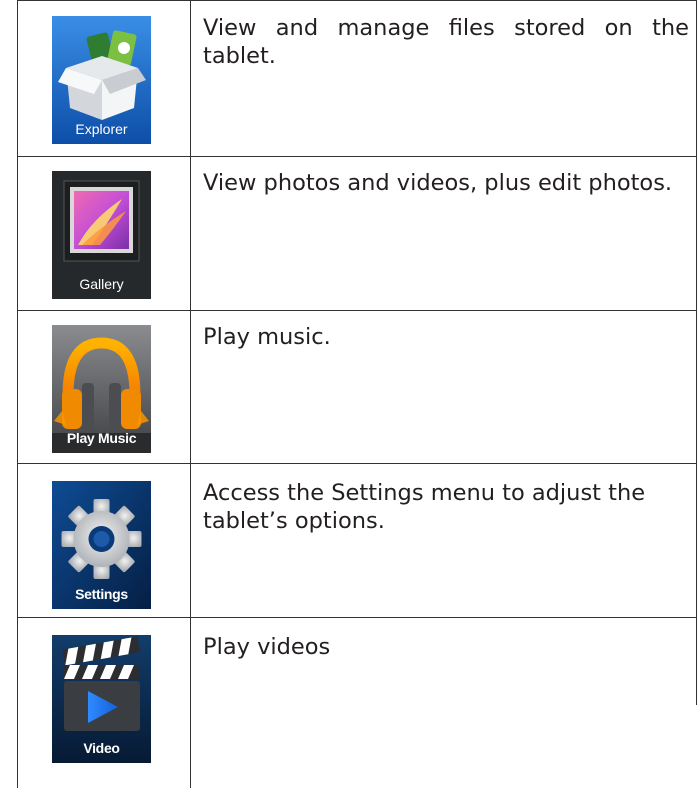  What do you see at coordinates (267, 647) in the screenshot?
I see `video-description: Play videos` at bounding box center [267, 647].